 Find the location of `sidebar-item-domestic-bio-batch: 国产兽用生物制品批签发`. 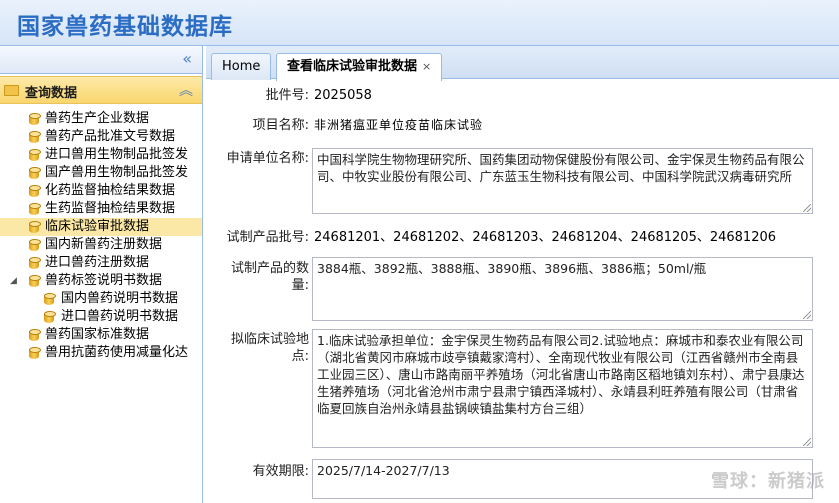

sidebar-item-domestic-bio-batch: 国产兽用生物制品批签发 is located at coordinates (101, 173).